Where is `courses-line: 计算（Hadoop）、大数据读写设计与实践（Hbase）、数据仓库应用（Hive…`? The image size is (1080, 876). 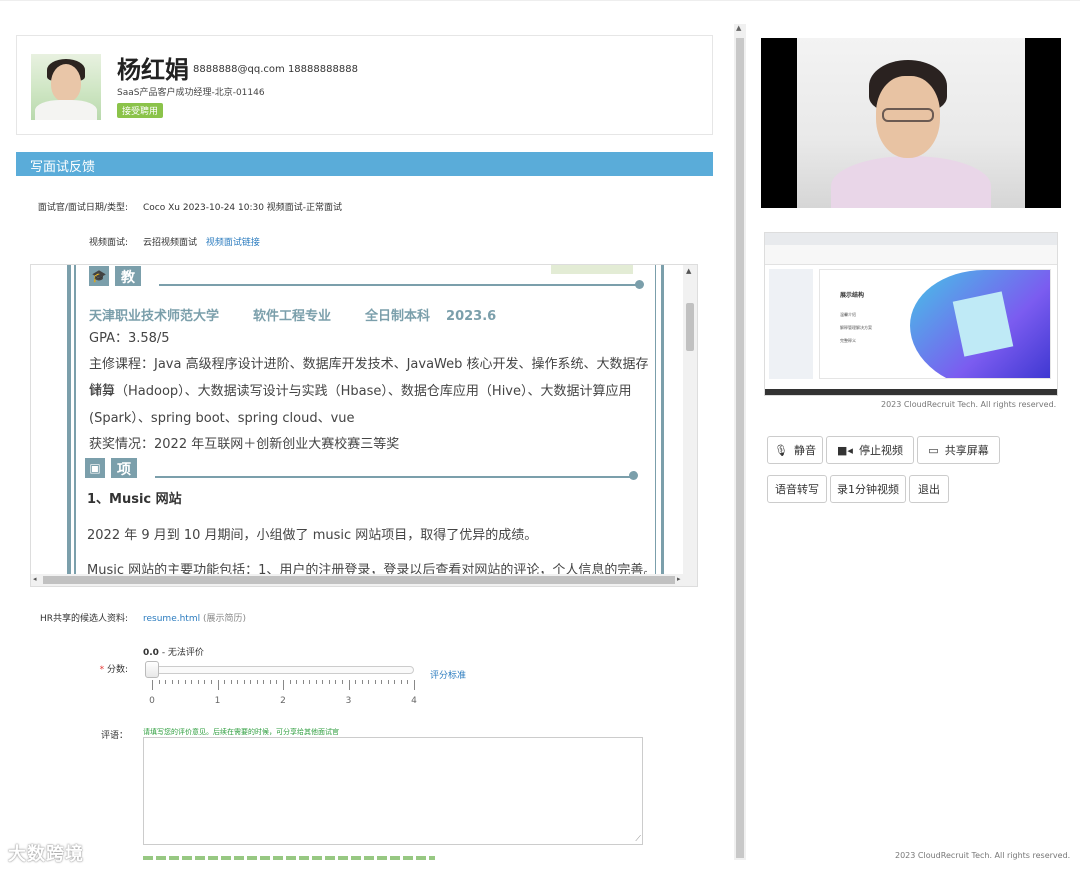
courses-line: 计算（Hadoop）、大数据读写设计与实践（Hbase）、数据仓库应用（Hive… is located at coordinates (360, 391).